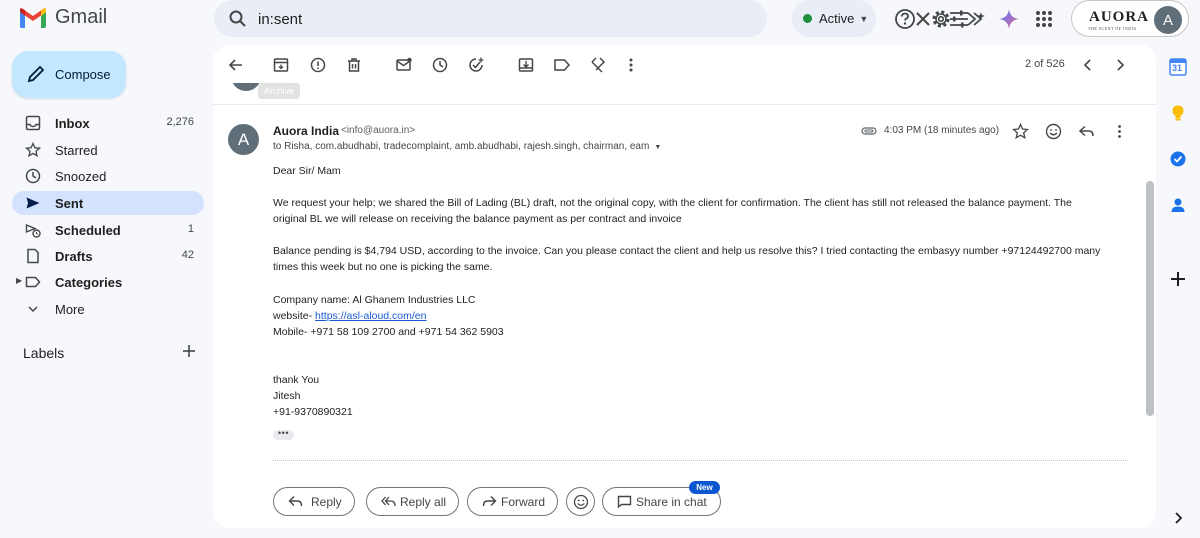  Describe the element at coordinates (33, 123) in the screenshot. I see `inbox-icon` at that location.